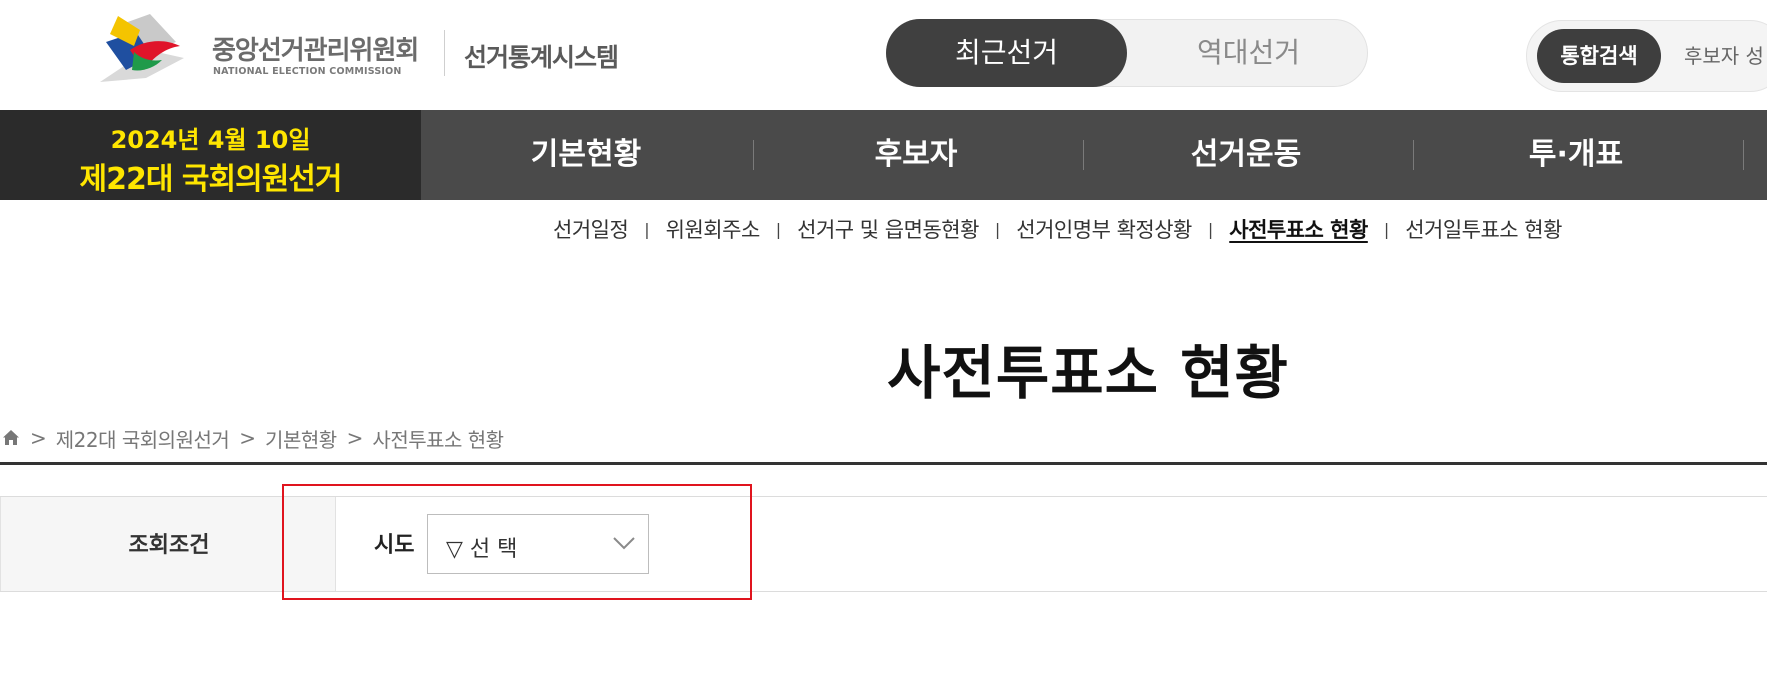 This screenshot has width=1767, height=689. I want to click on integrated-search-tab: 통합검색, so click(1599, 56).